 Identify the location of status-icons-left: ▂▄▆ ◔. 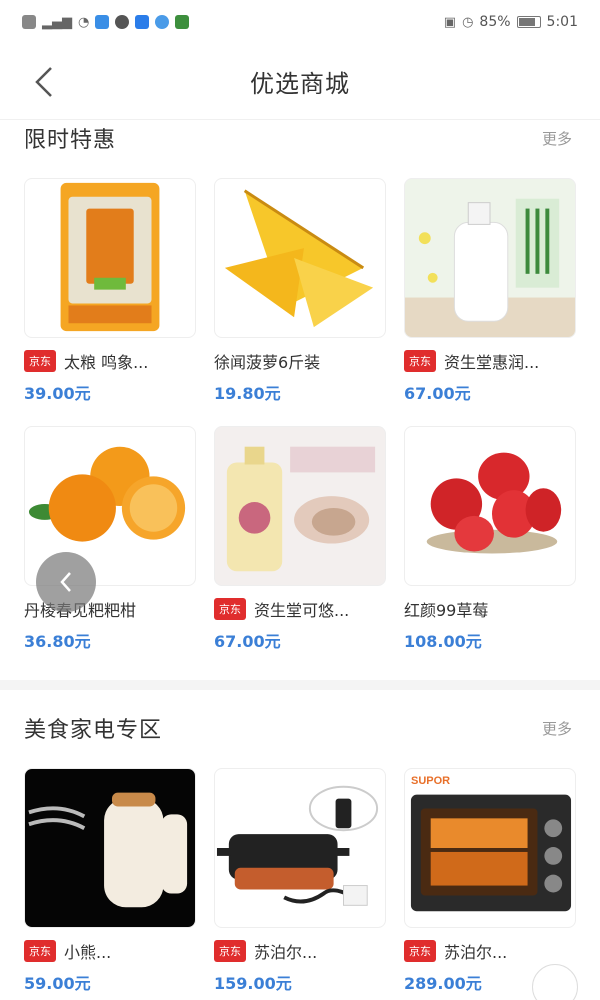
(106, 22).